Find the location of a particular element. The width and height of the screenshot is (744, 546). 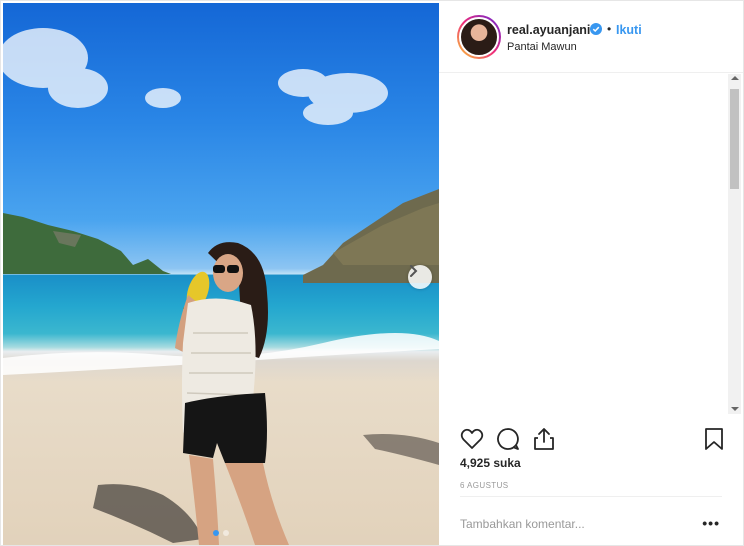

carousel-indicator is located at coordinates (221, 533).